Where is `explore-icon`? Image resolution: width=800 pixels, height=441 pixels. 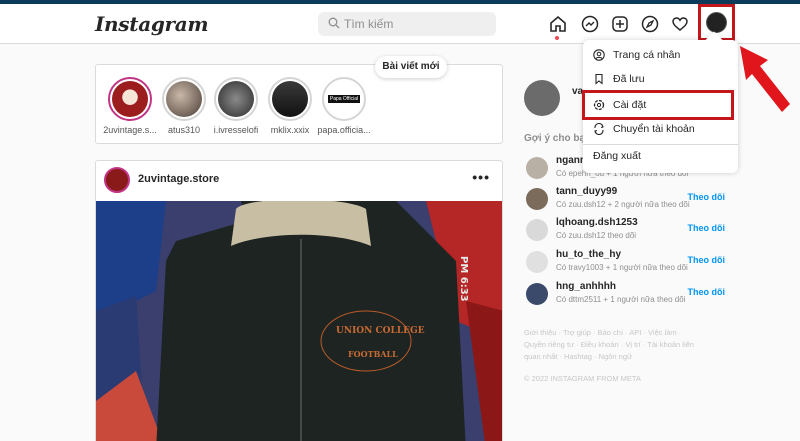 explore-icon is located at coordinates (650, 24).